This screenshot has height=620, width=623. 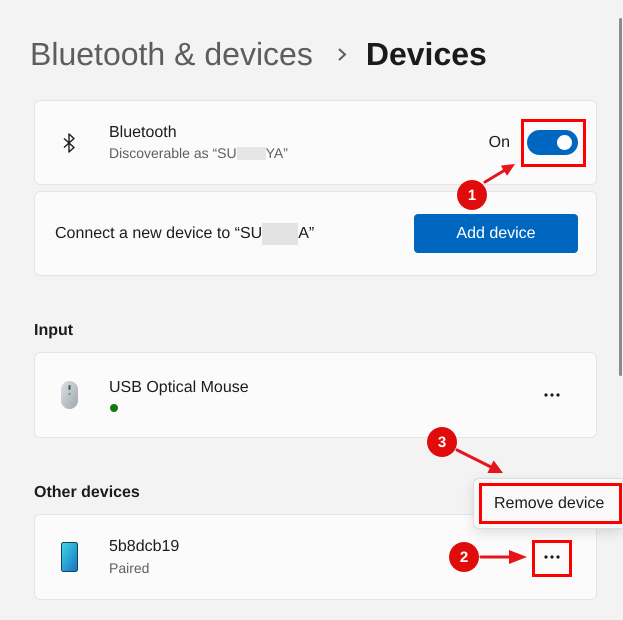 I want to click on blur-patch, so click(x=280, y=233).